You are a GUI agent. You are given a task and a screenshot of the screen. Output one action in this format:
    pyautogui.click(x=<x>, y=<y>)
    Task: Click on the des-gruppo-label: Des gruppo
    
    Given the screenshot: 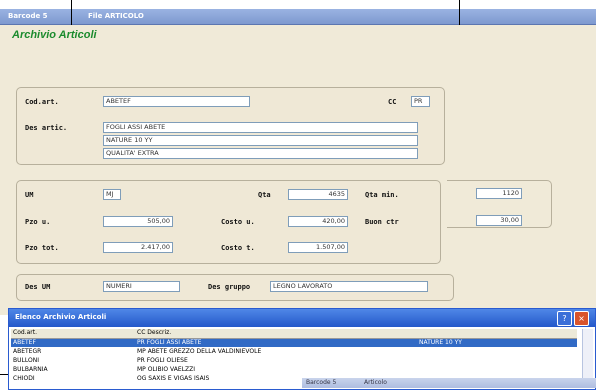 What is the action you would take?
    pyautogui.click(x=229, y=287)
    